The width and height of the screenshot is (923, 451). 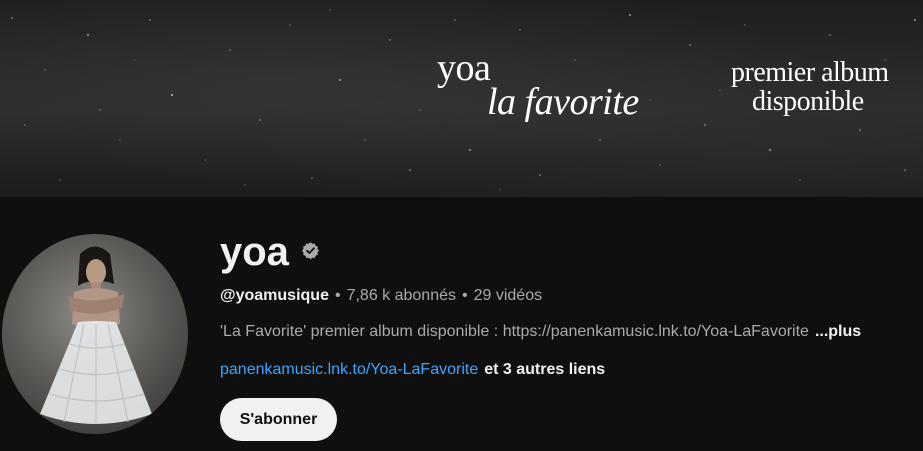 I want to click on verified-badge-icon, so click(x=310, y=251).